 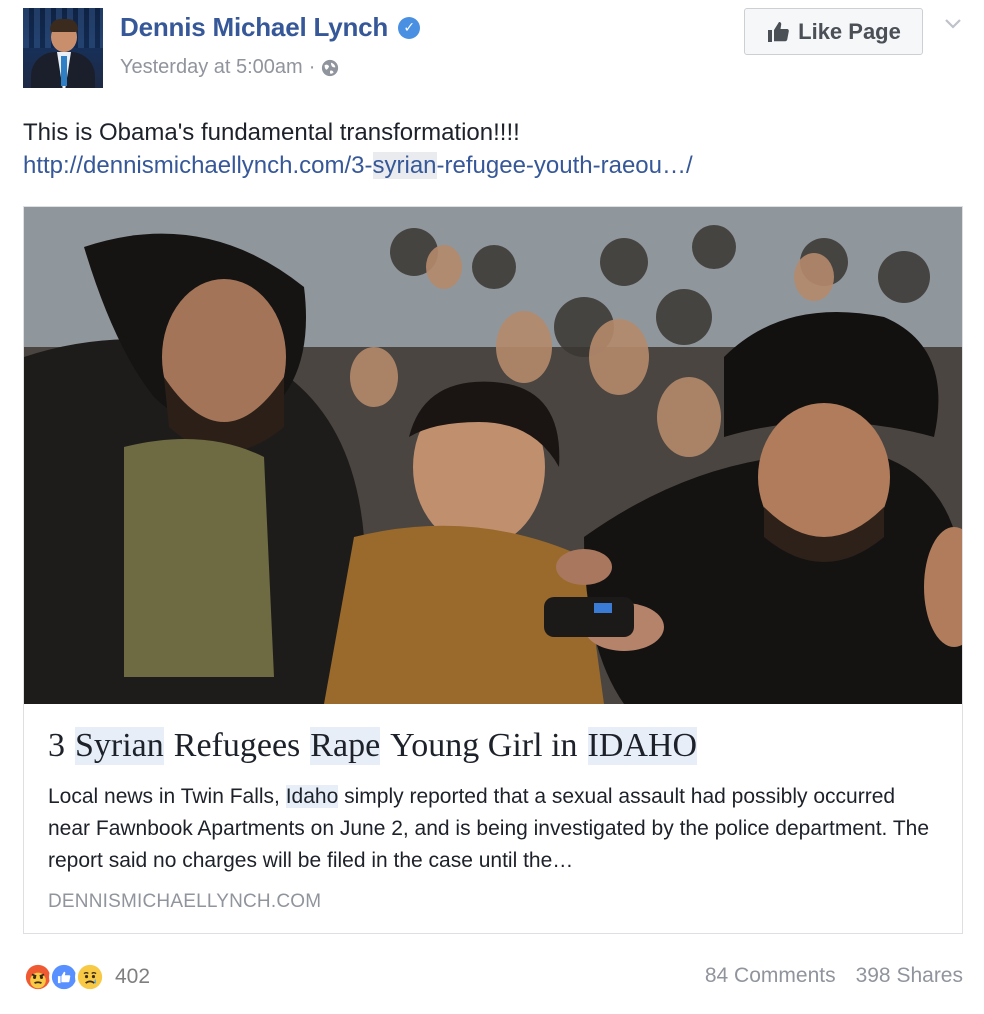 What do you see at coordinates (132, 977) in the screenshot?
I see `reaction-count: 402` at bounding box center [132, 977].